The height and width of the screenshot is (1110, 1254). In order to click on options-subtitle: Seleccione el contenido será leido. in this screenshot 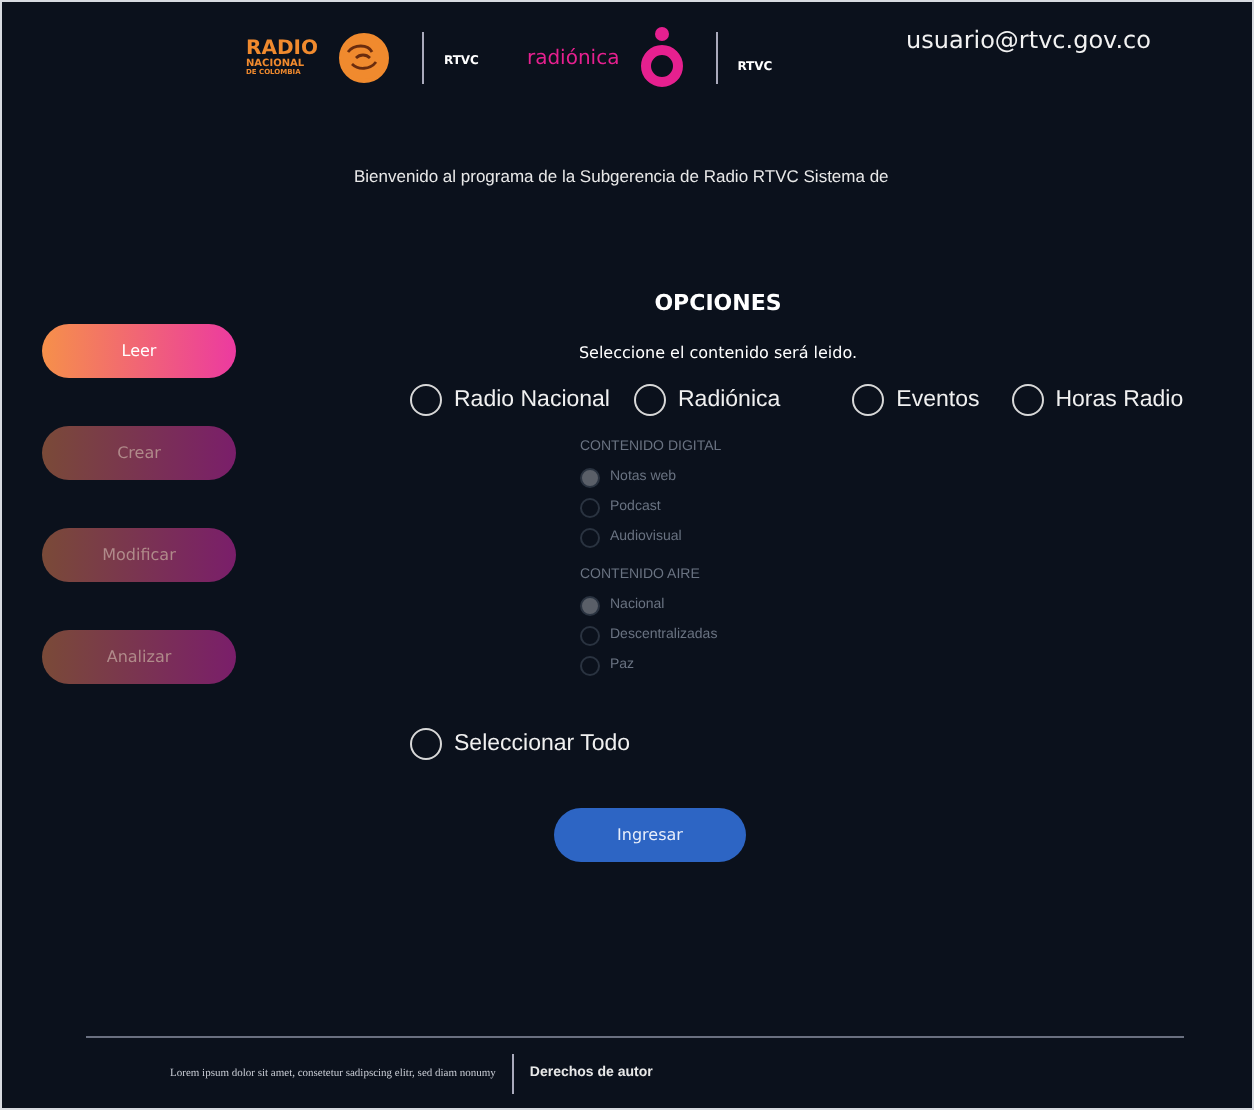, I will do `click(718, 353)`.